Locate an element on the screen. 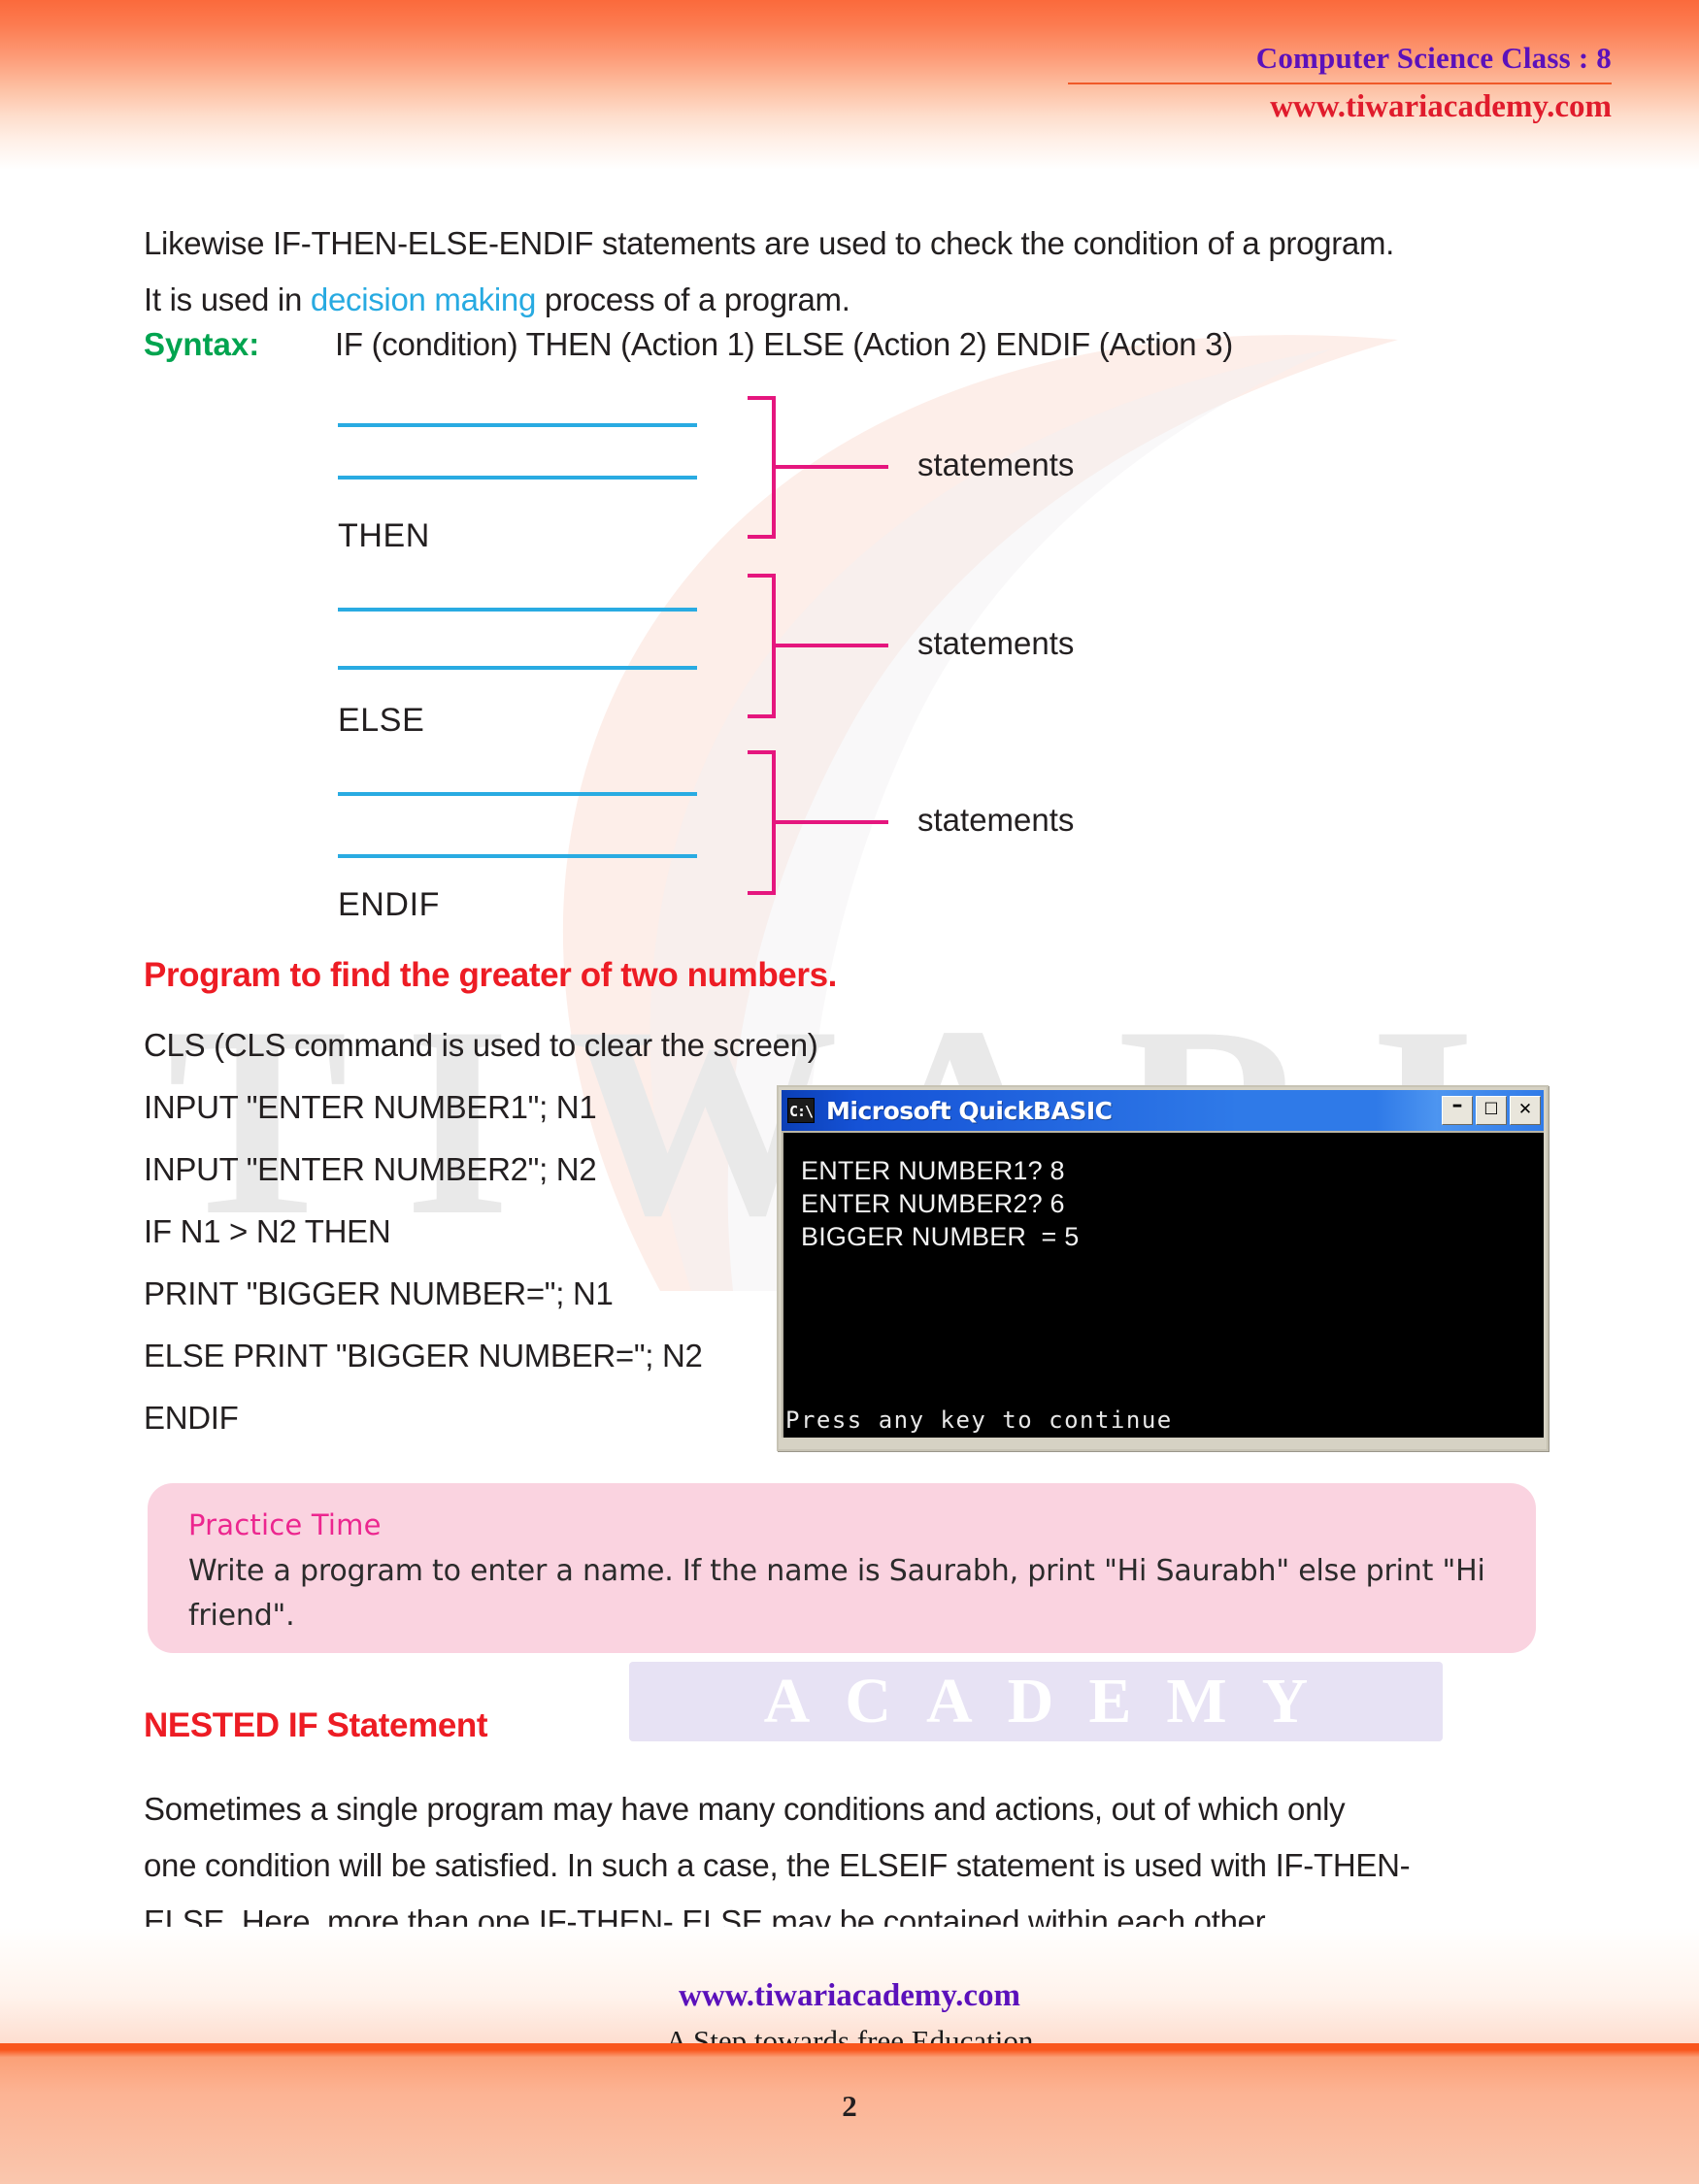  footer-website: www.tiwariacademy.com is located at coordinates (849, 1996).